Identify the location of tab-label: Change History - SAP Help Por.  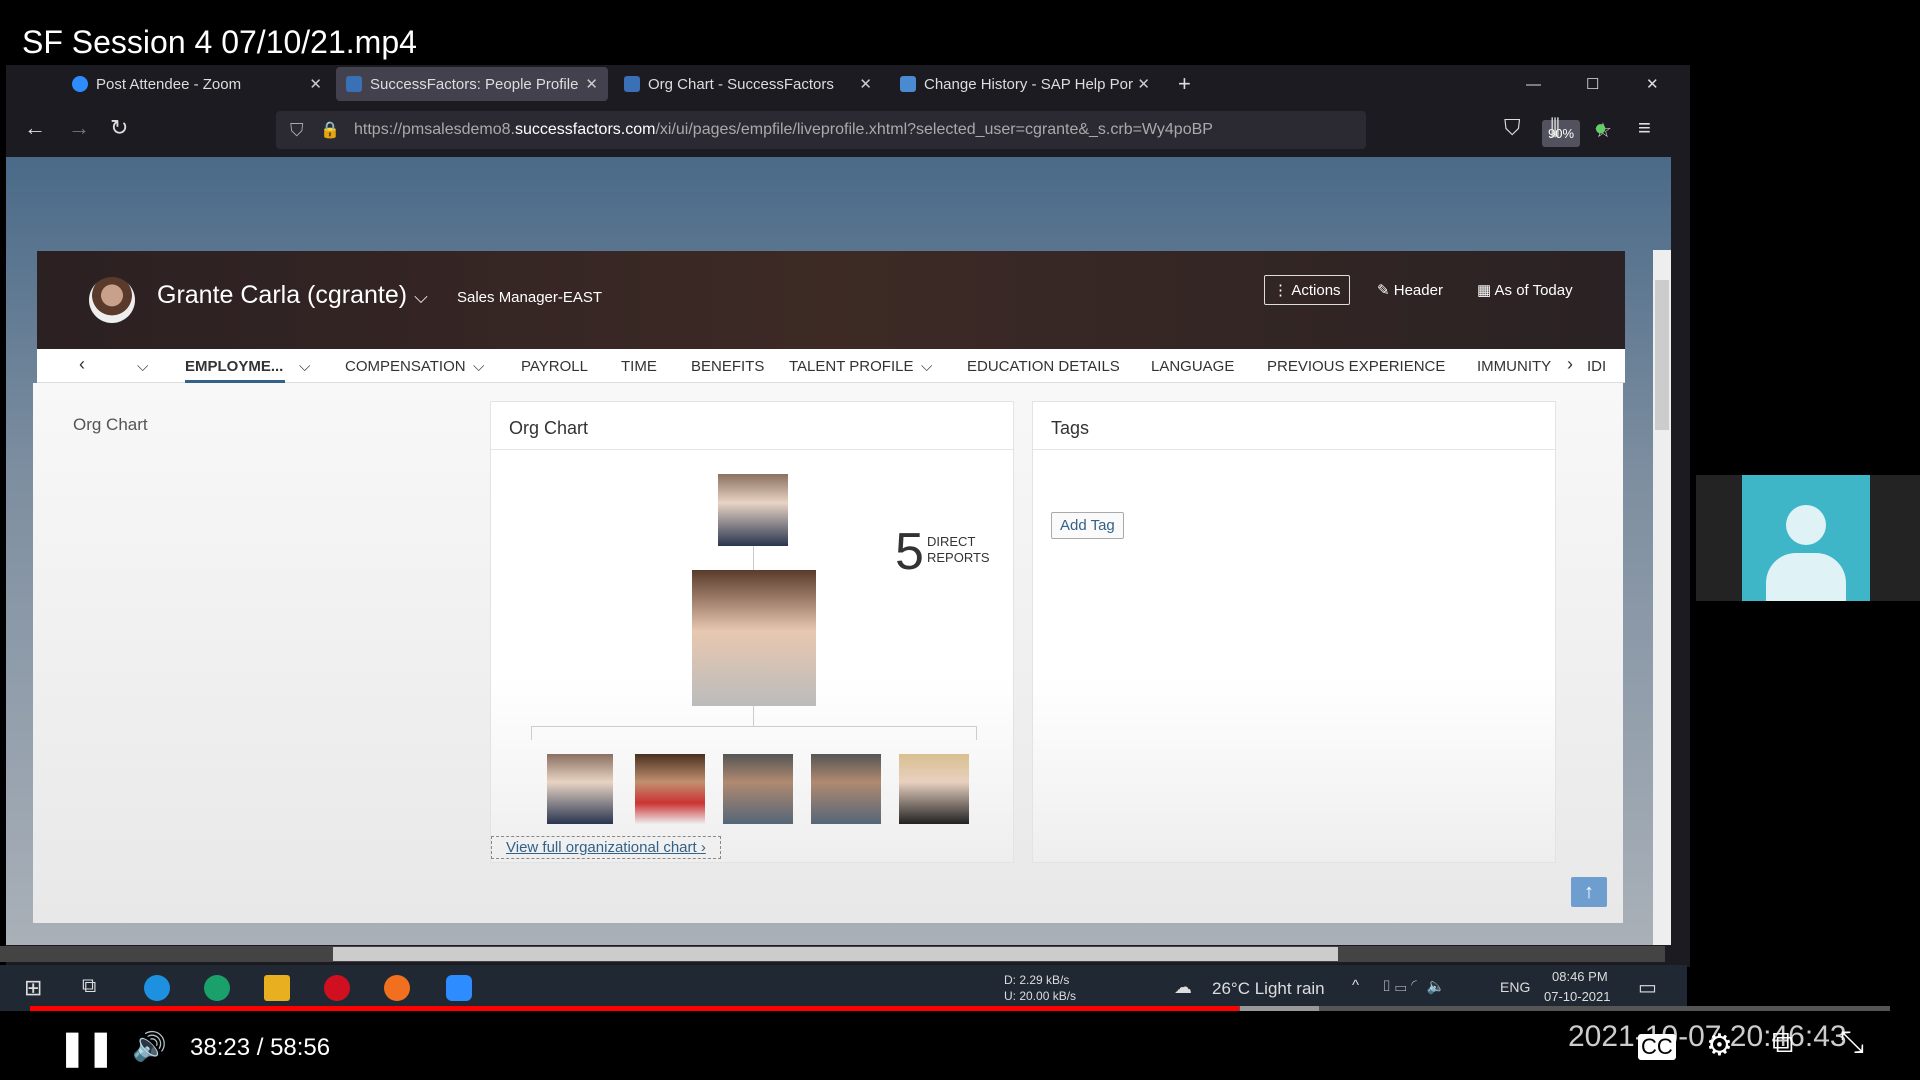
(1028, 84).